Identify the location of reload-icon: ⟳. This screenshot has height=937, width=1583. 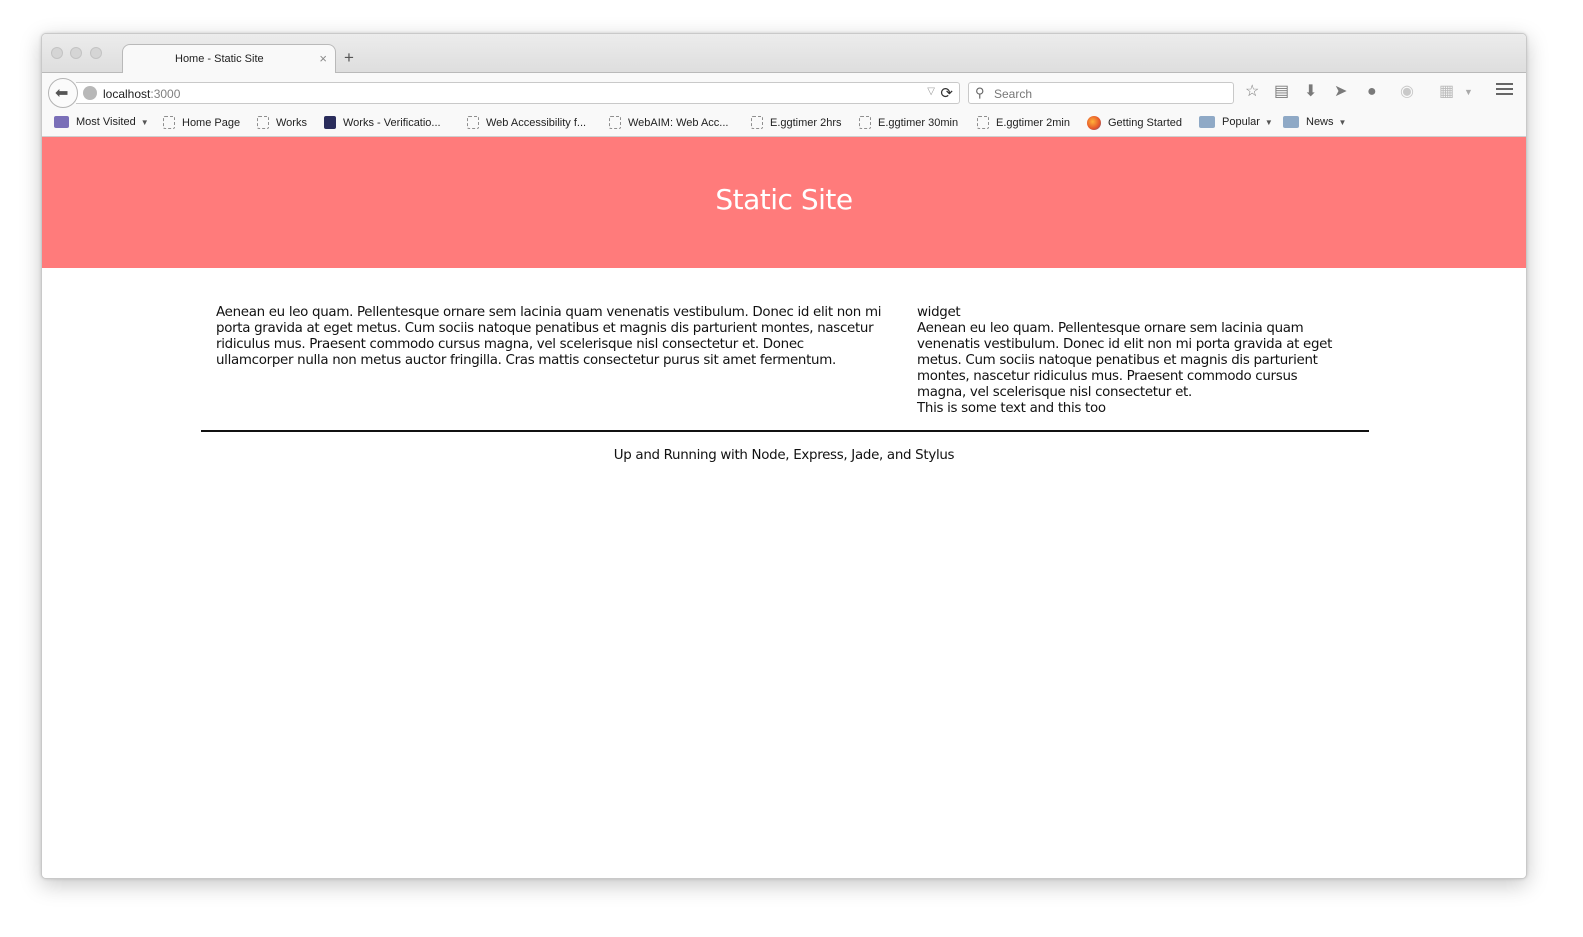
(946, 93).